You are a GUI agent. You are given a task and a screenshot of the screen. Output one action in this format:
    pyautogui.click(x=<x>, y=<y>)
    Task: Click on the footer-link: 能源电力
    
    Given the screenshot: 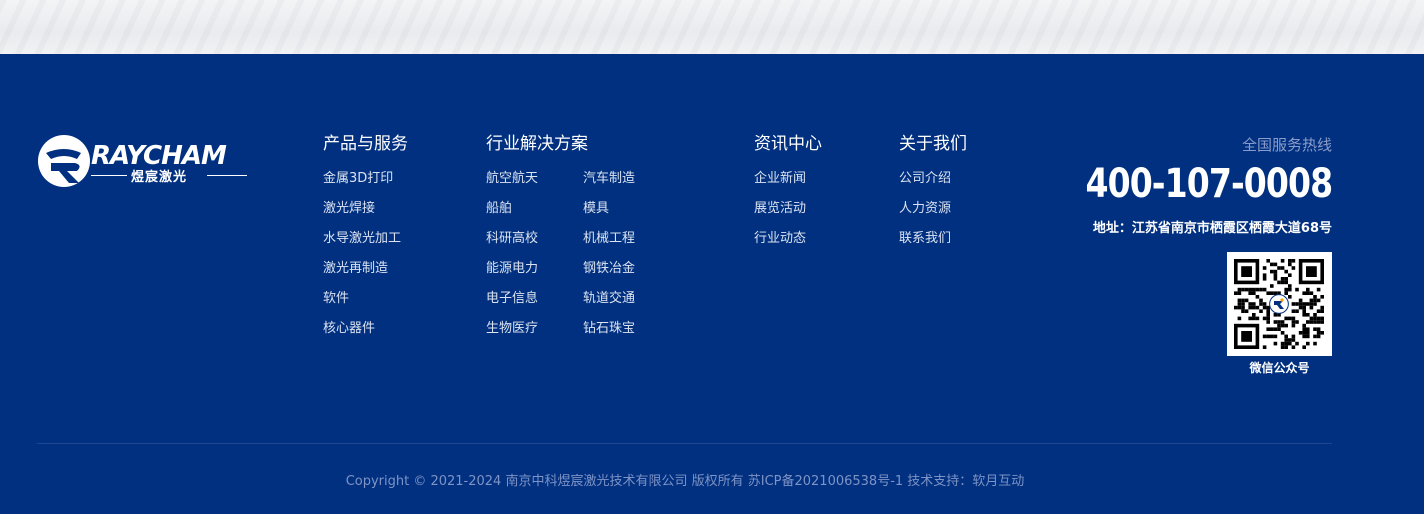 What is the action you would take?
    pyautogui.click(x=512, y=269)
    